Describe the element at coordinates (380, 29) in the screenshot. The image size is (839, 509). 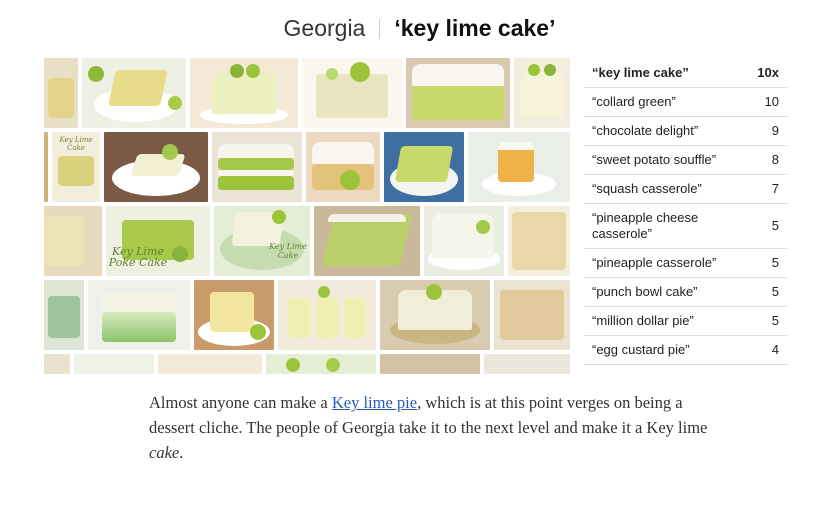
I see `header-divider` at that location.